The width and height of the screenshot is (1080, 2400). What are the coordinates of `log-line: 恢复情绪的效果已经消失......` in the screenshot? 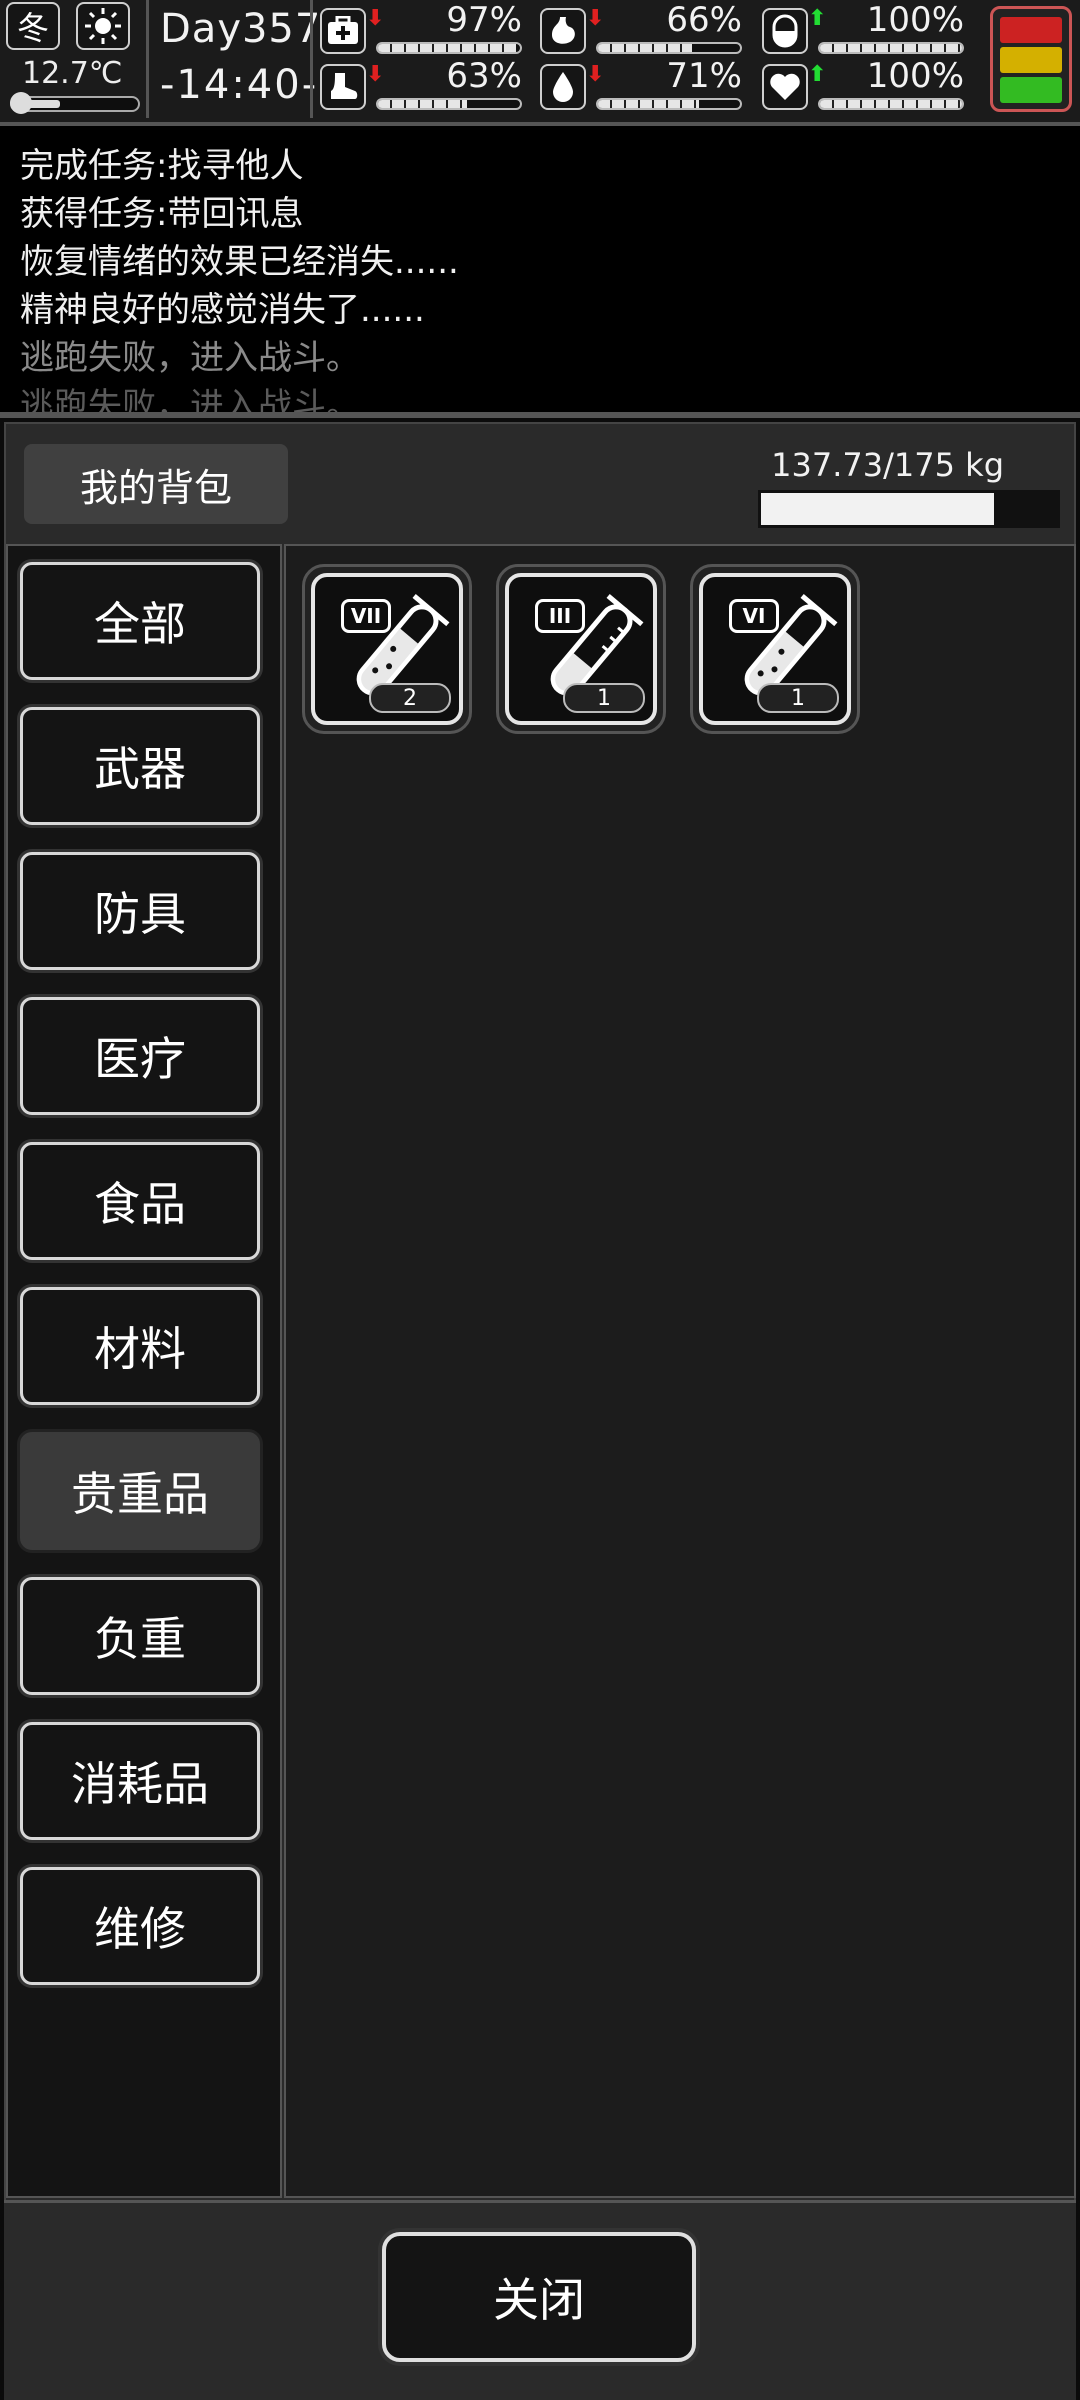 It's located at (239, 262).